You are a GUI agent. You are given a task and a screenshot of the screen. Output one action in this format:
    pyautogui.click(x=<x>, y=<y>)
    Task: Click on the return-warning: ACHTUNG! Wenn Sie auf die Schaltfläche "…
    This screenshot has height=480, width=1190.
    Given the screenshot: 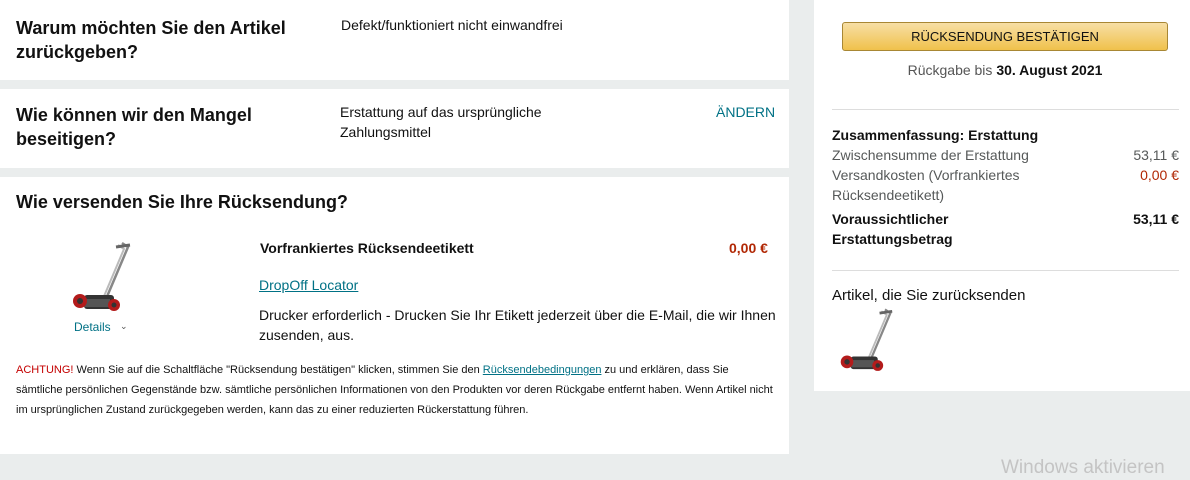 What is the action you would take?
    pyautogui.click(x=396, y=390)
    